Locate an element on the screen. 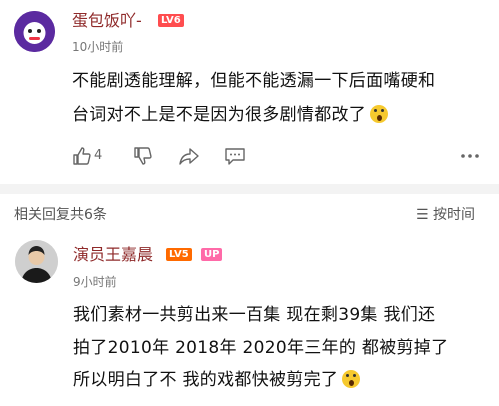 The height and width of the screenshot is (406, 499). reply-text-line: 拍了2010年 2018年 2020年三年的 都被剪掉了 is located at coordinates (261, 348).